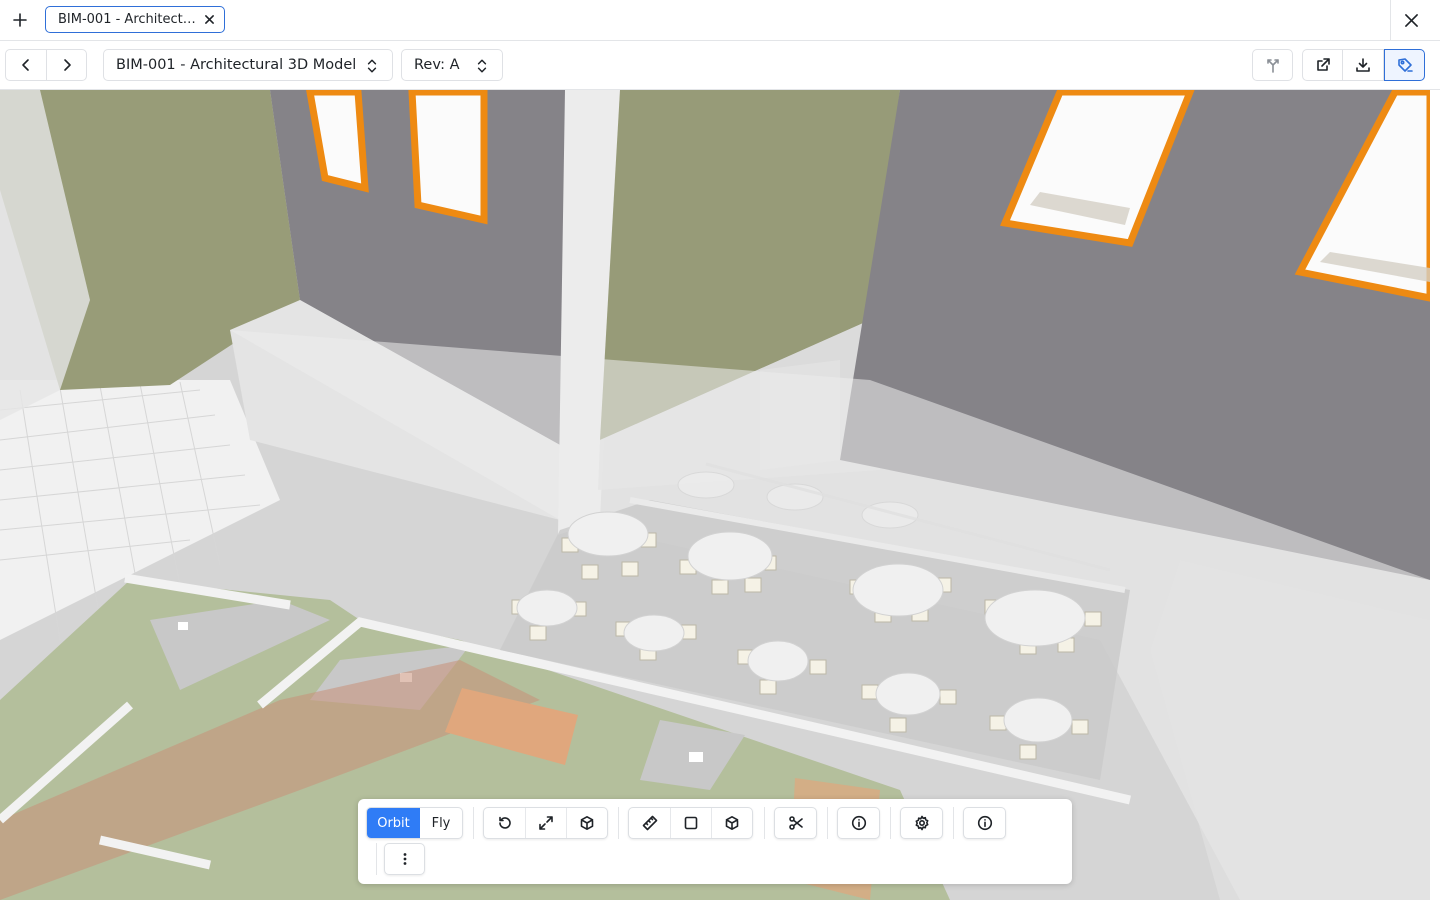 This screenshot has height=900, width=1440. I want to click on new-tab-button, so click(20, 20).